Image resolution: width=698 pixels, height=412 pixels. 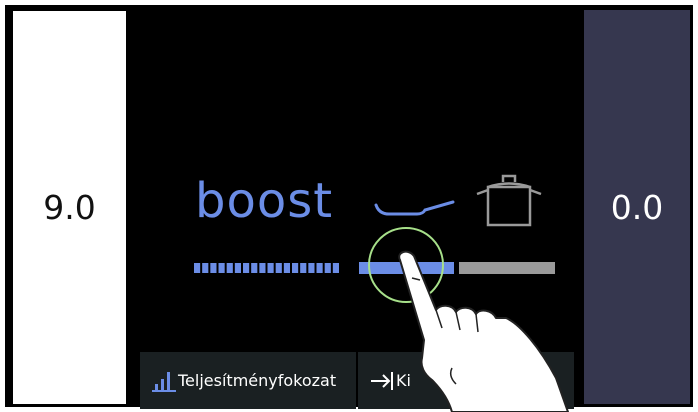 What do you see at coordinates (483, 331) in the screenshot?
I see `pointing-hand-icon` at bounding box center [483, 331].